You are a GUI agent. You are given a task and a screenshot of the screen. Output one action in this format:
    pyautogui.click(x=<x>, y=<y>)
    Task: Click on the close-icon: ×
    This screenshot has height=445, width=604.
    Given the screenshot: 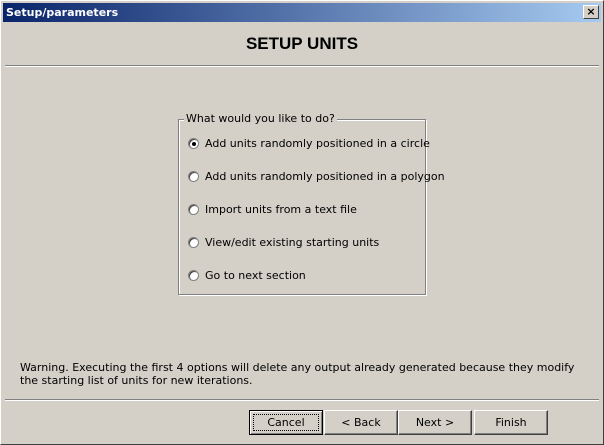 What is the action you would take?
    pyautogui.click(x=591, y=12)
    